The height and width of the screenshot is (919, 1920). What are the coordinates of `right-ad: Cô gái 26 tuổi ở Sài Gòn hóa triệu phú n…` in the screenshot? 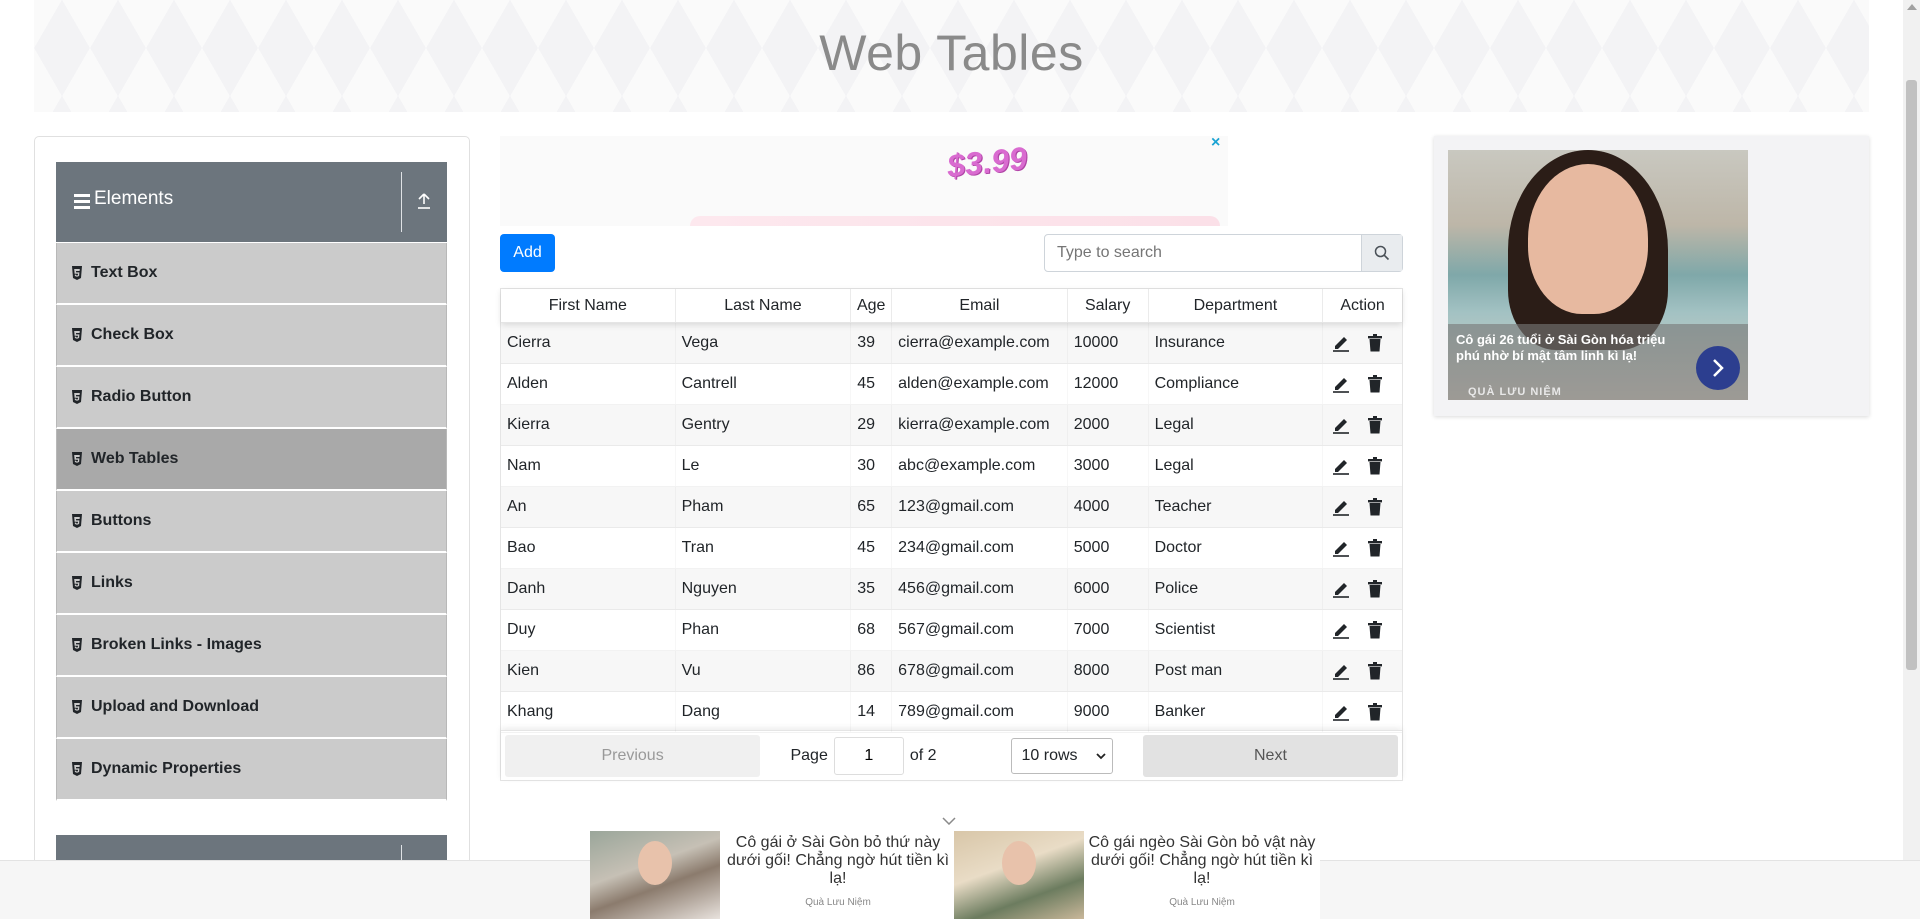 It's located at (1651, 276).